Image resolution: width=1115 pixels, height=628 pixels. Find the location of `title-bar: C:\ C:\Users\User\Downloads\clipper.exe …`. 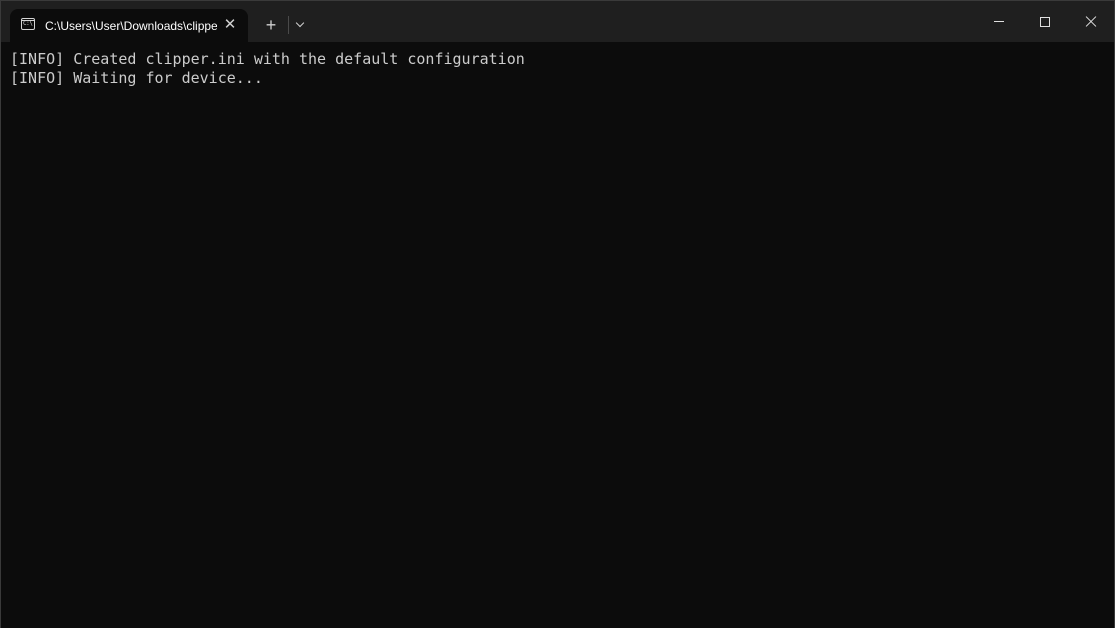

title-bar: C:\ C:\Users\User\Downloads\clipper.exe … is located at coordinates (557, 21).